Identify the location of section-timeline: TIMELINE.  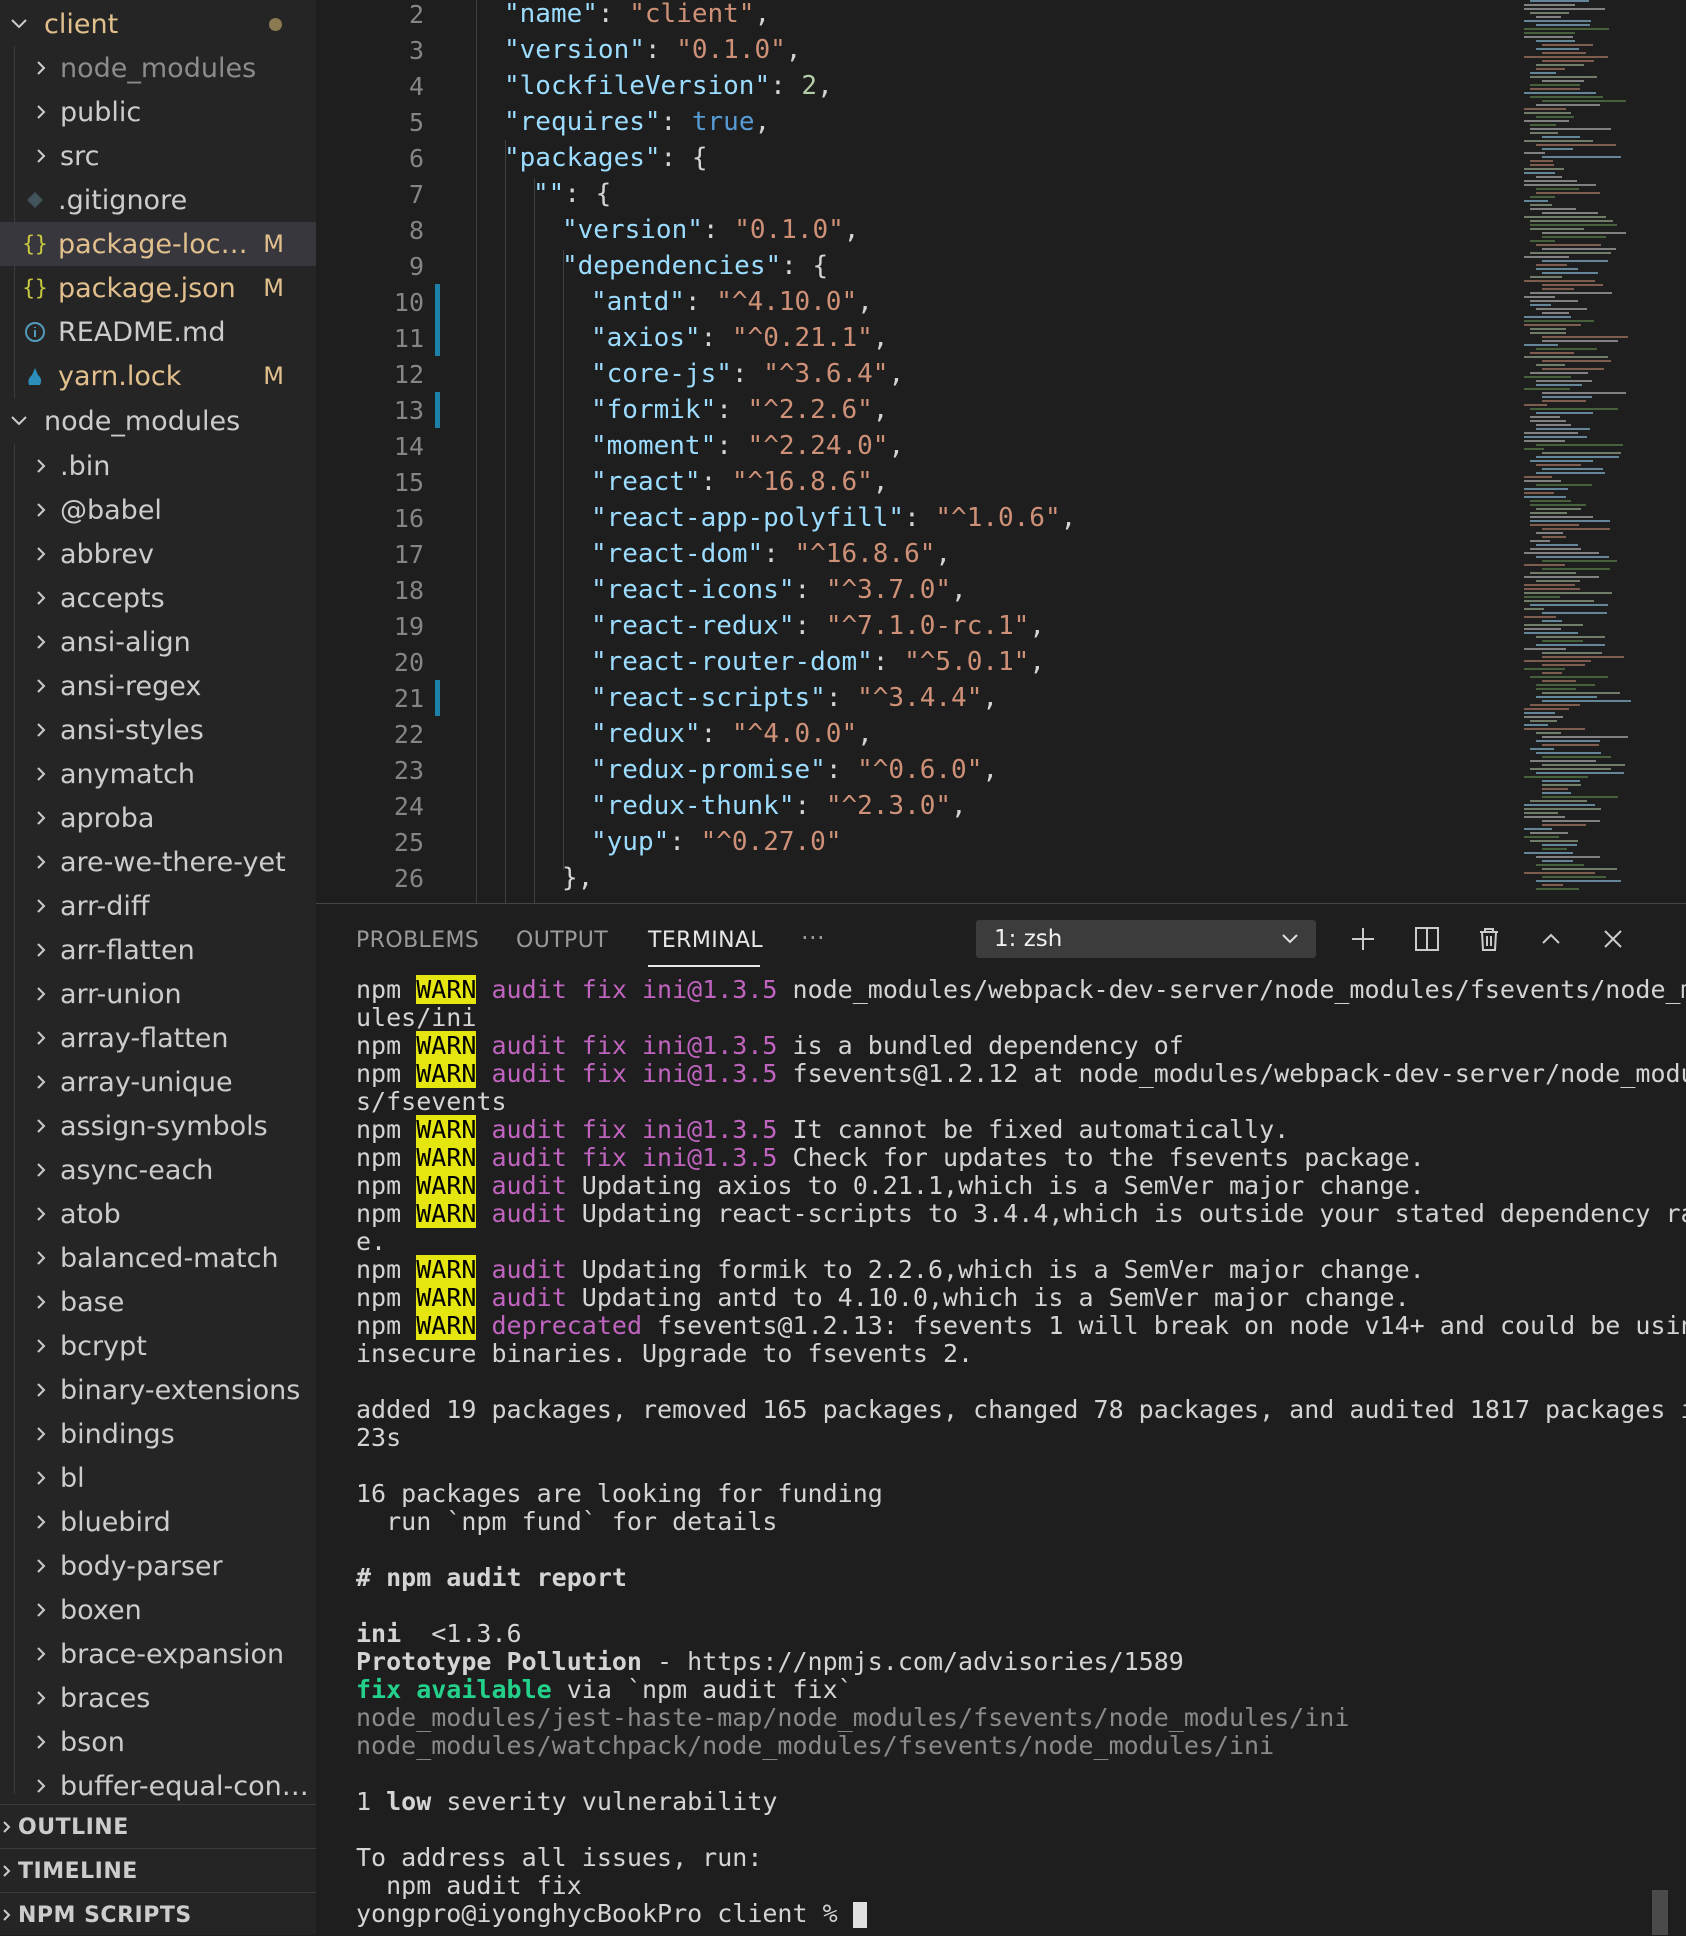
(158, 1870).